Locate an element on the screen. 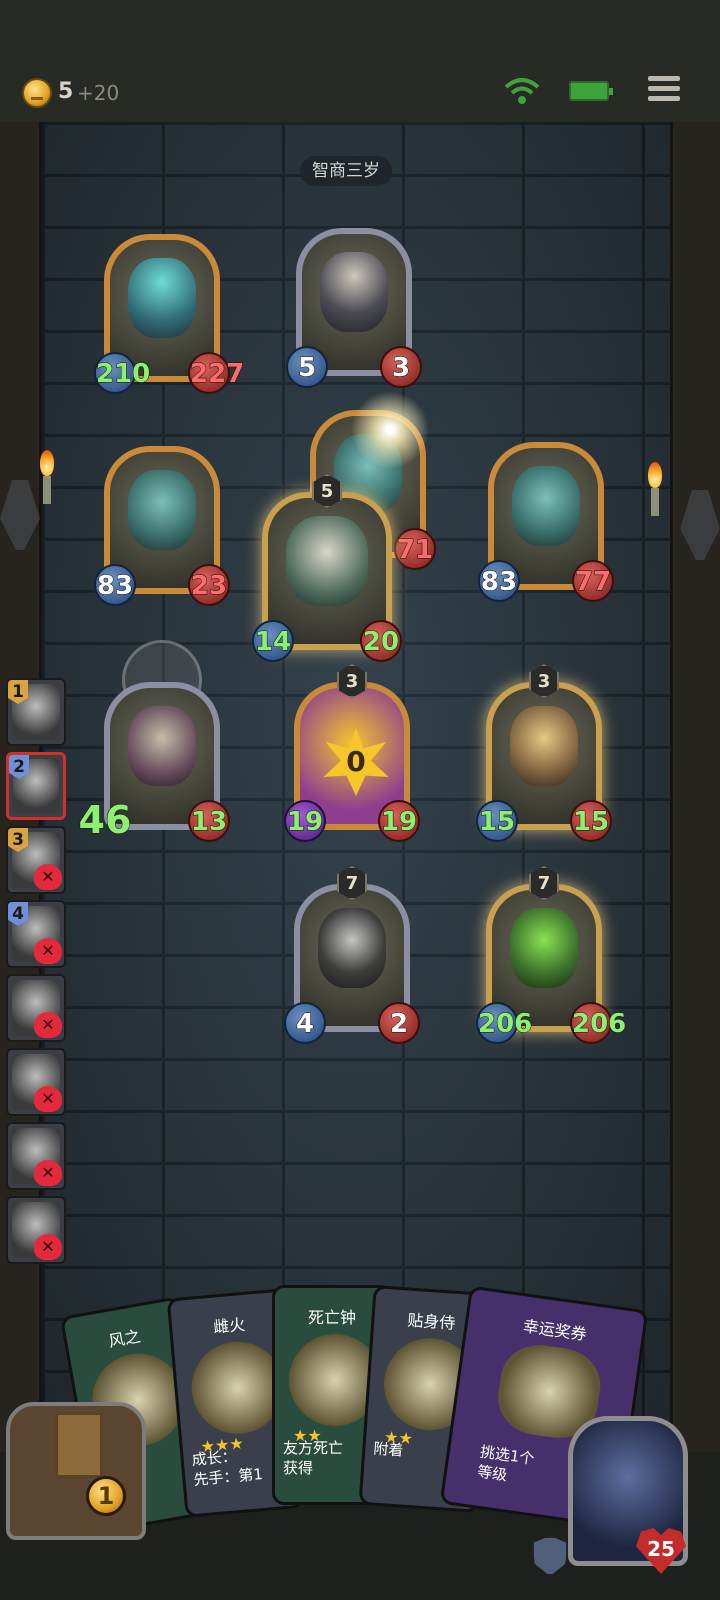 Image resolution: width=720 pixels, height=1600 pixels. opponent-sidebar: 1 2 3 4 is located at coordinates (35, 978).